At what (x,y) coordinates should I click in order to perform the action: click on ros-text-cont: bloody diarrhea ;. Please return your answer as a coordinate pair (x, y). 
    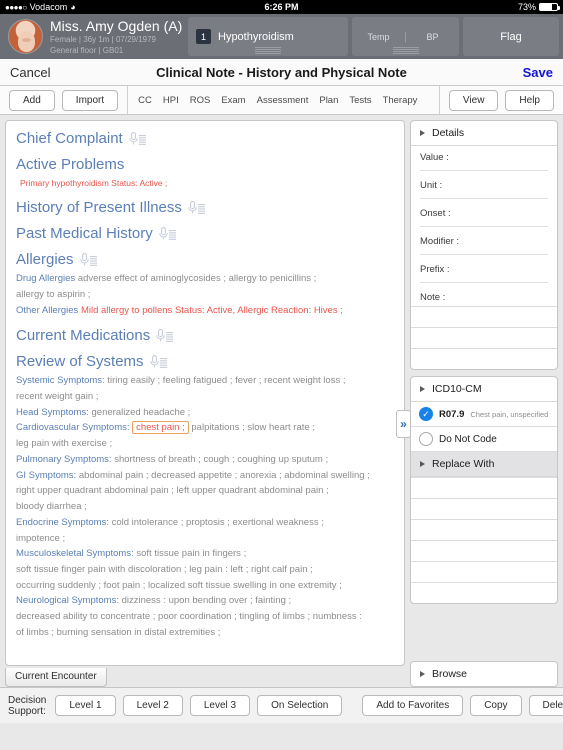
    Looking at the image, I should click on (205, 507).